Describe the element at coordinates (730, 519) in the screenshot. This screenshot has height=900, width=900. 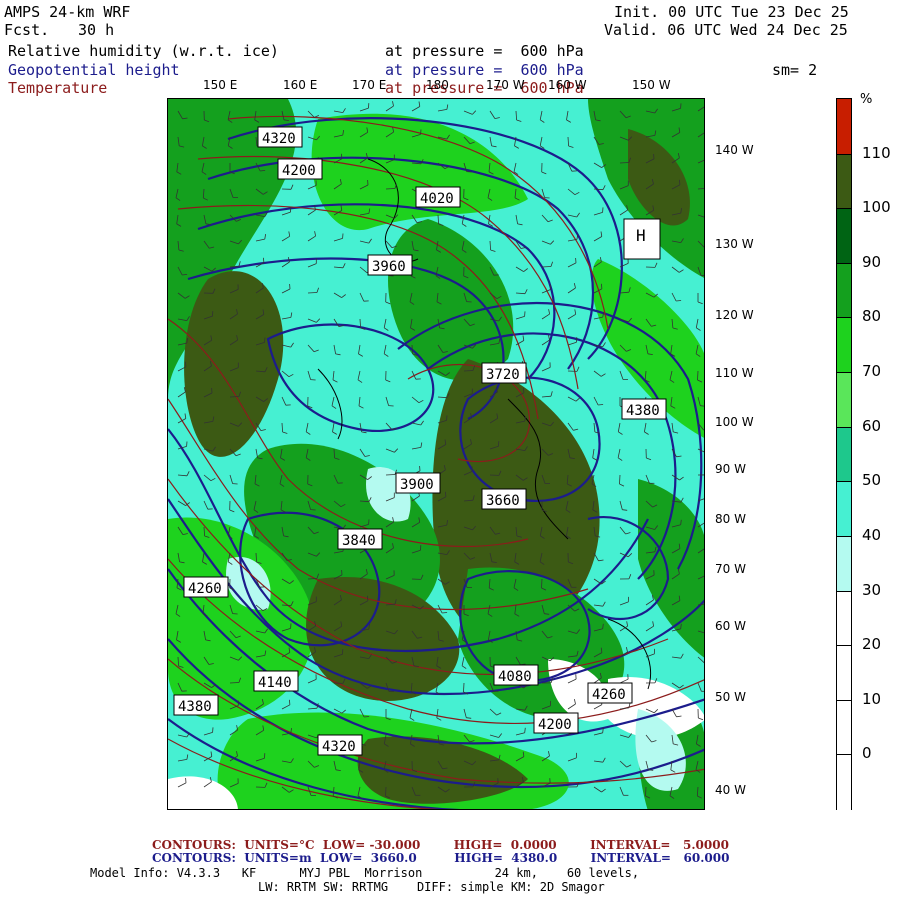
I see `lon-label-right: 80 W` at that location.